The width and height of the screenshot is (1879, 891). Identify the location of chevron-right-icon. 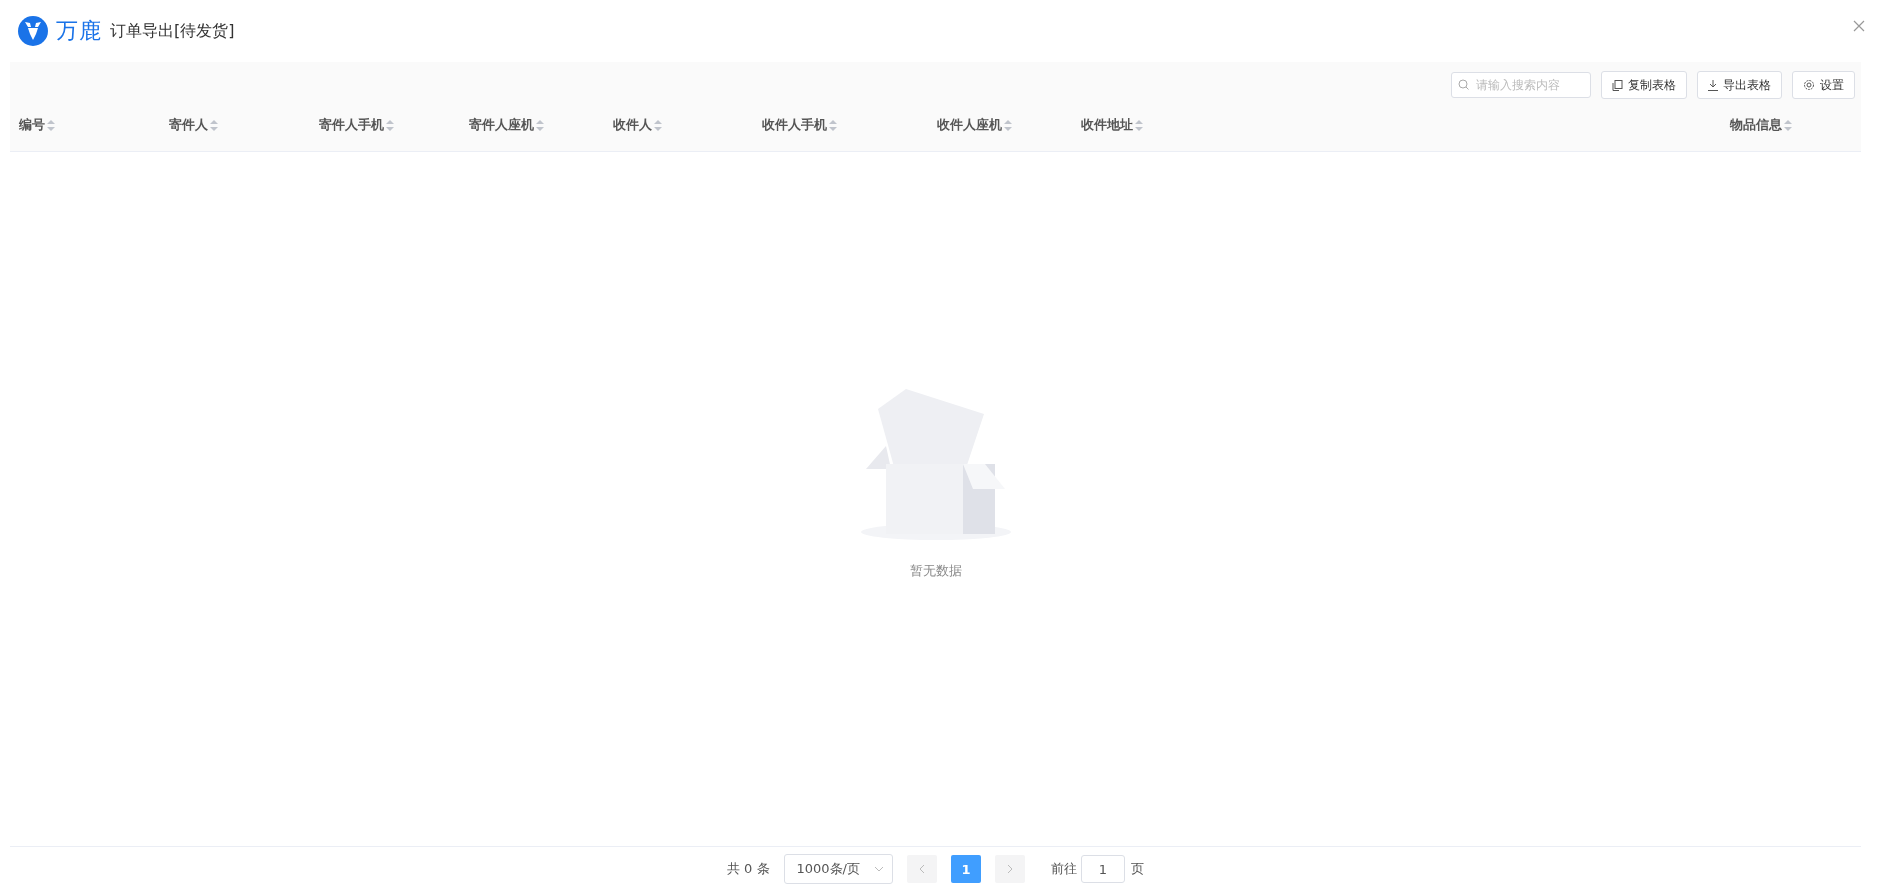
(1010, 869).